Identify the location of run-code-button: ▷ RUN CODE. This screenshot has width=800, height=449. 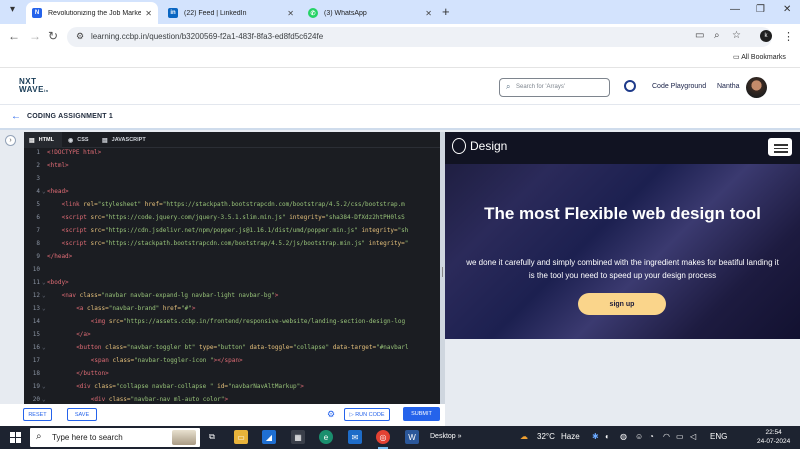
(367, 414).